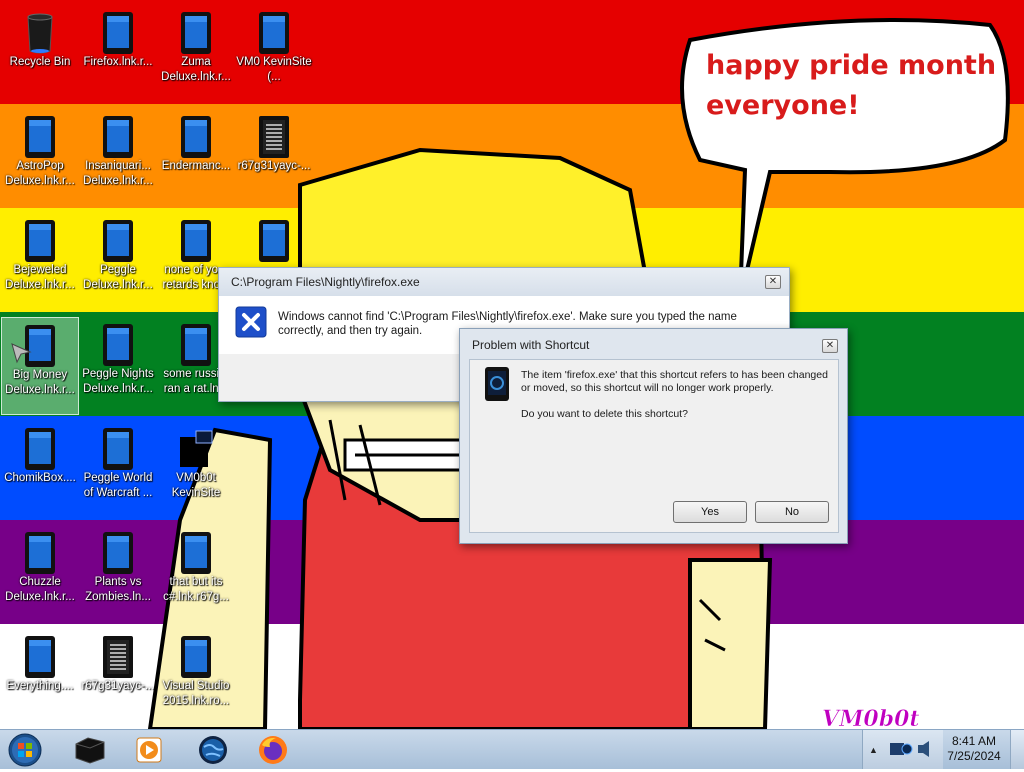 The height and width of the screenshot is (772, 1024). What do you see at coordinates (504, 282) in the screenshot?
I see `error-dialog-titlebar: C:\Program Files\Nightly\firefox.exe ✕` at bounding box center [504, 282].